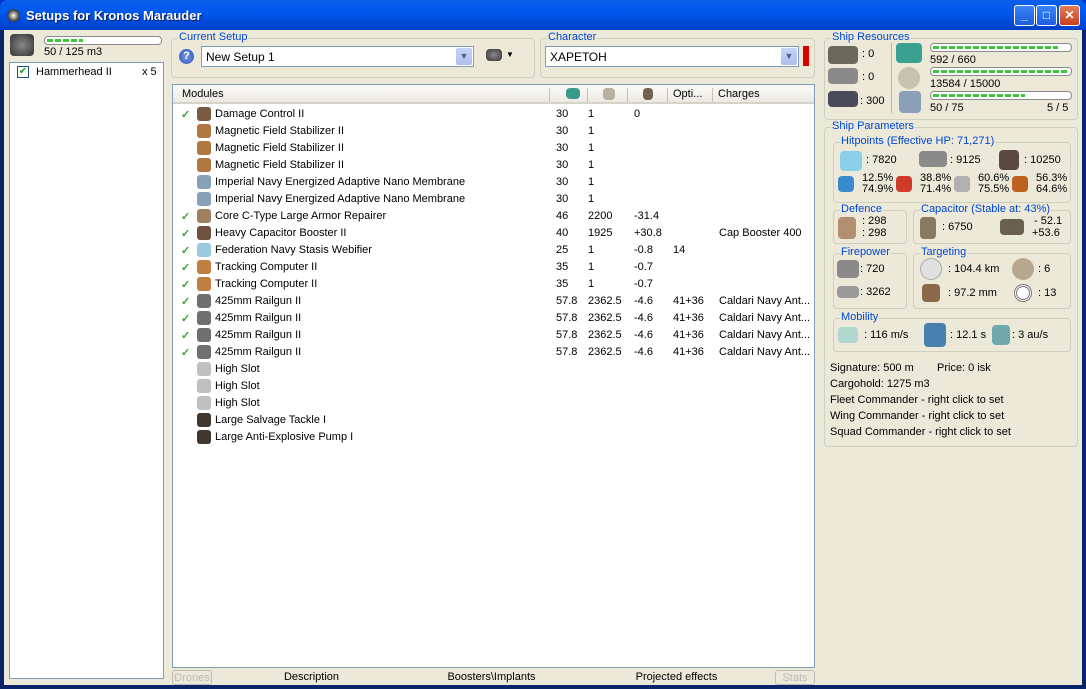 The width and height of the screenshot is (1086, 689). I want to click on header-cpu, so click(568, 95).